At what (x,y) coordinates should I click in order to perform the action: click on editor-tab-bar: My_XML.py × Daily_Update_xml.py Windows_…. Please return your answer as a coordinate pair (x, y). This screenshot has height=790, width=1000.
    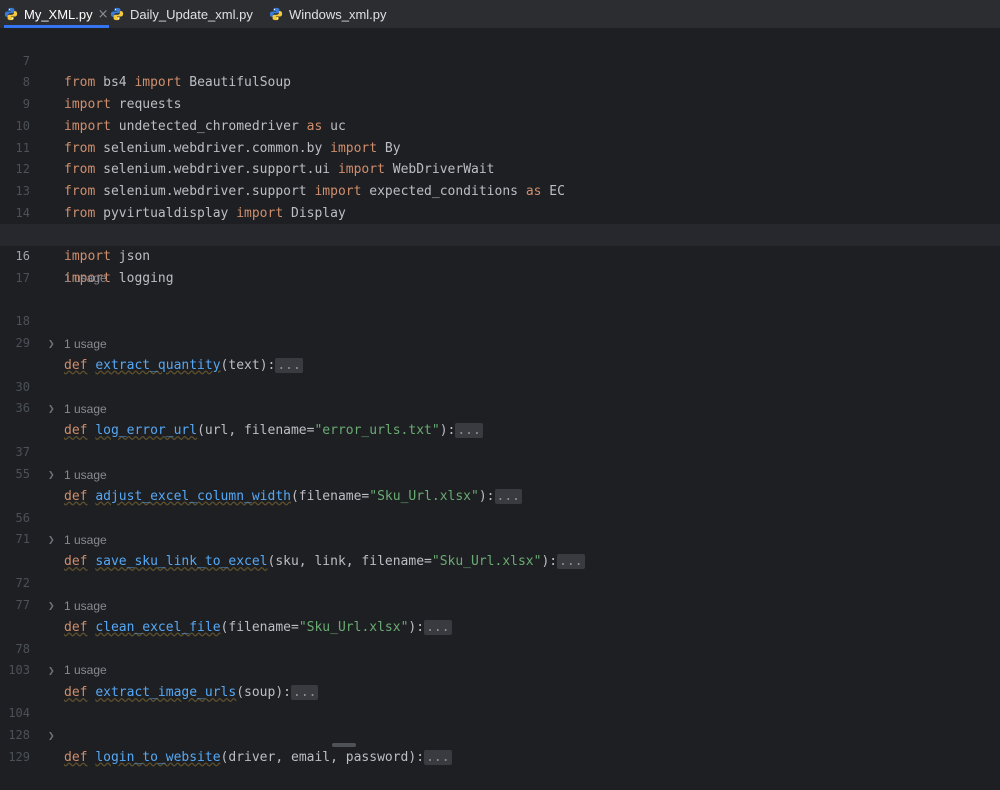
    Looking at the image, I should click on (500, 14).